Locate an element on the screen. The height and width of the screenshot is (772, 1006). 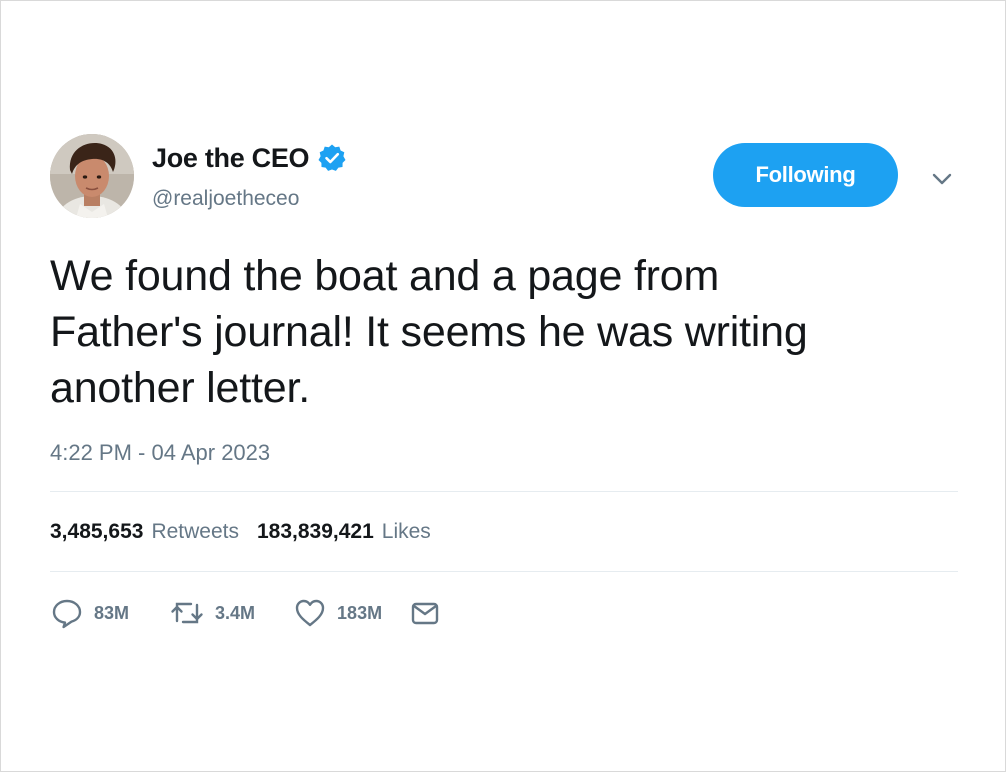
tweet-actions: 83M 3.4M 183M is located at coordinates (246, 613).